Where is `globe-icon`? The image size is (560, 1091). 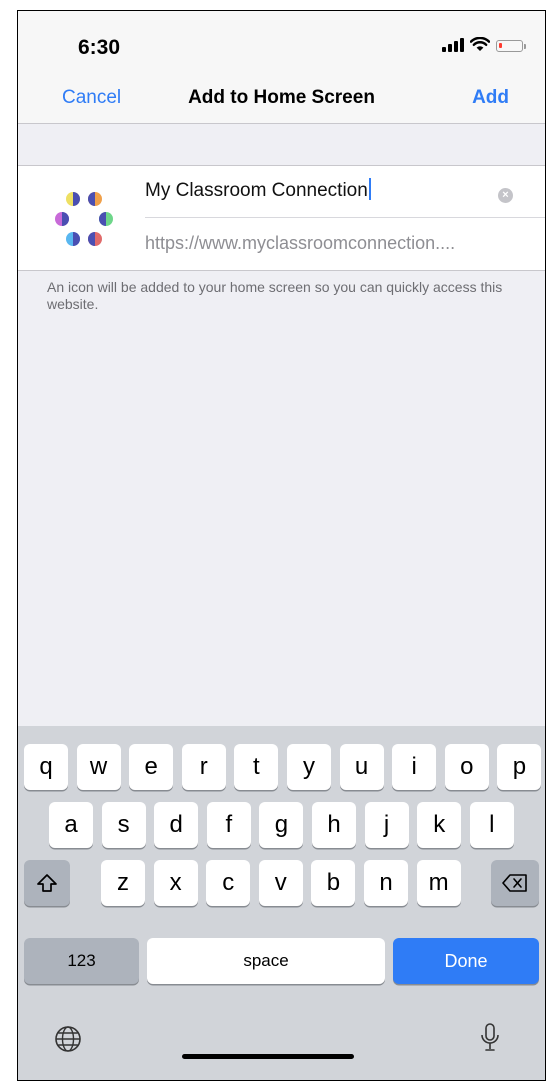 globe-icon is located at coordinates (68, 1039).